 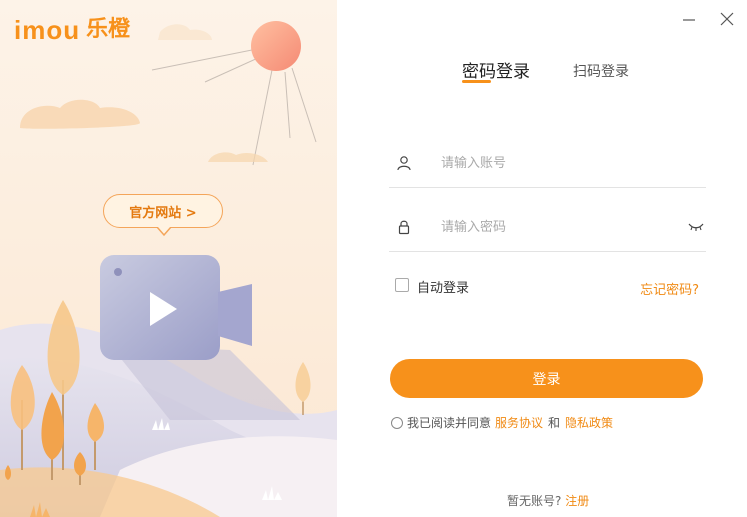 What do you see at coordinates (476, 81) in the screenshot?
I see `active-tab-indicator` at bounding box center [476, 81].